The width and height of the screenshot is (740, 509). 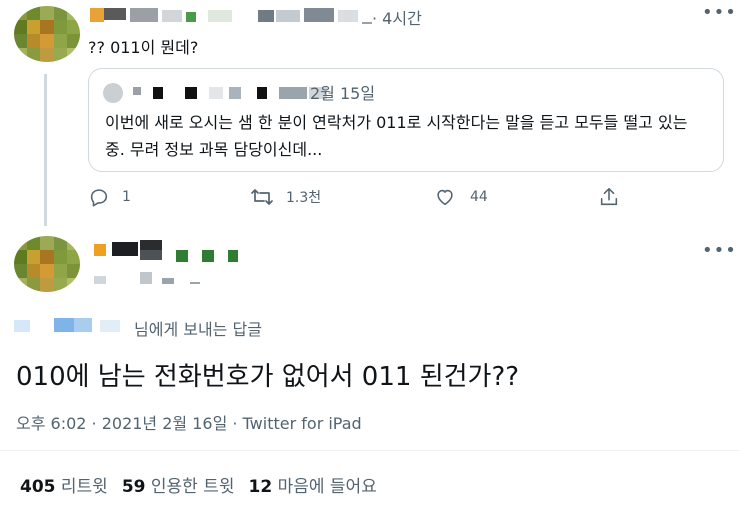 What do you see at coordinates (397, 18) in the screenshot?
I see `tweet-time: · 4시간` at bounding box center [397, 18].